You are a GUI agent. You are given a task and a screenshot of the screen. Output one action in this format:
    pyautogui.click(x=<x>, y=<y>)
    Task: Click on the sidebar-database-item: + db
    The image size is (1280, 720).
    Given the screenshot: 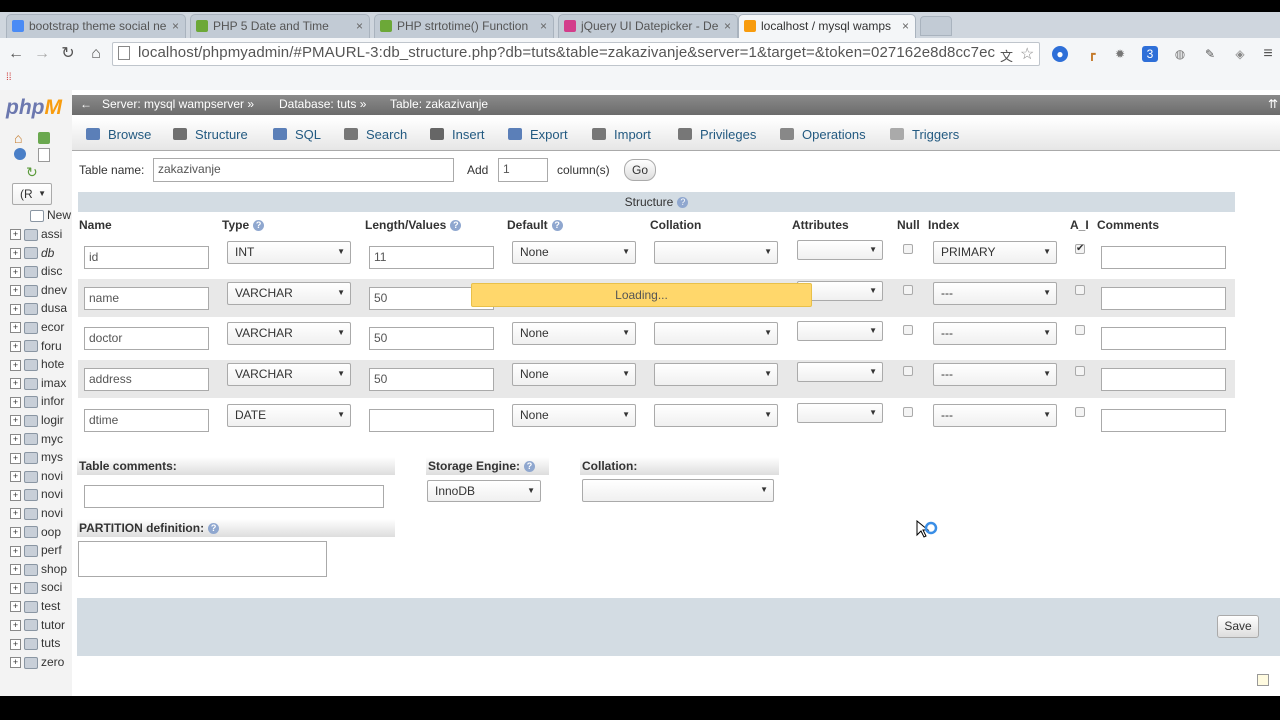 What is the action you would take?
    pyautogui.click(x=32, y=255)
    